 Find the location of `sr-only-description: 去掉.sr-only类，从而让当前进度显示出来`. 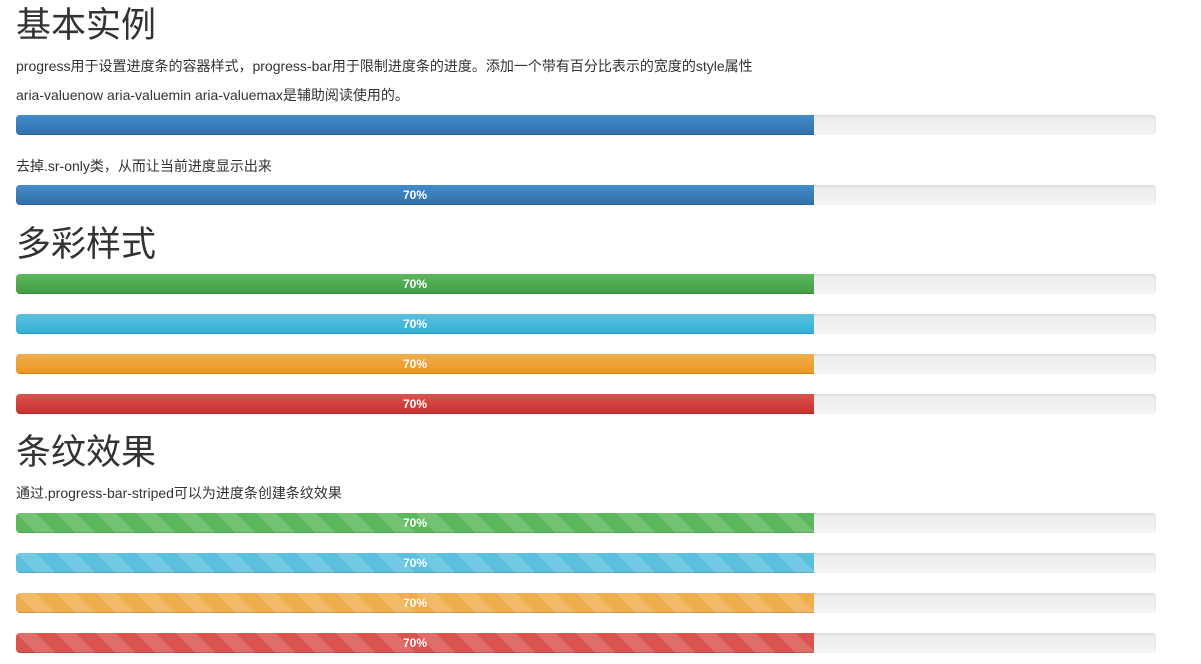

sr-only-description: 去掉.sr-only类，从而让当前进度显示出来 is located at coordinates (144, 166).